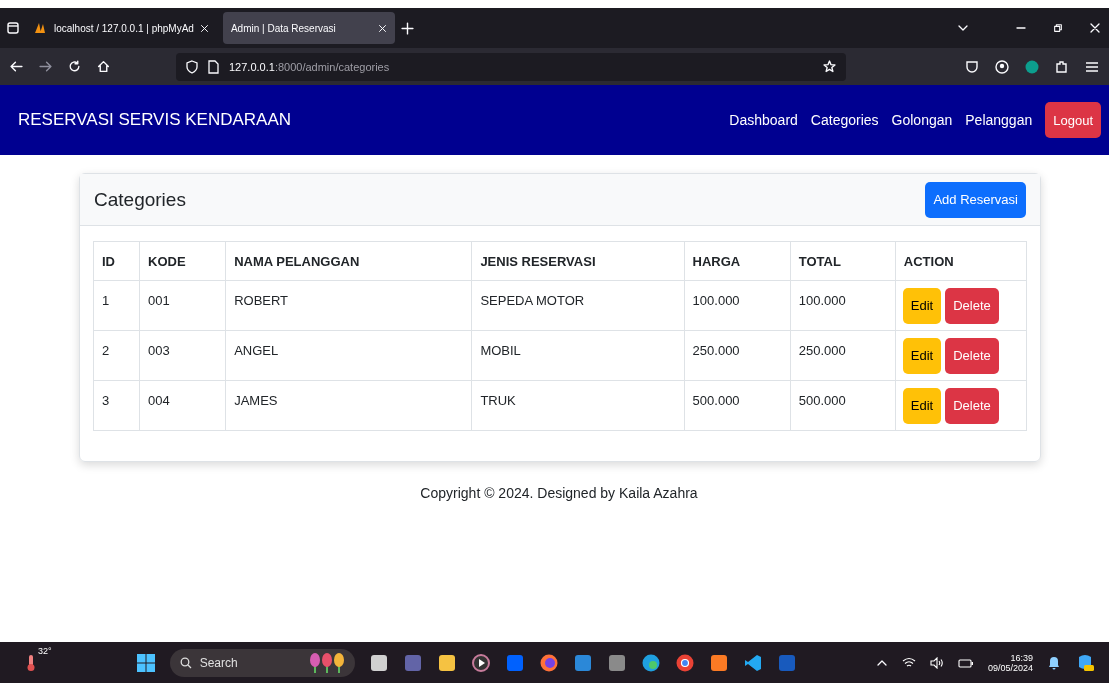 The height and width of the screenshot is (683, 1109). Describe the element at coordinates (116, 261) in the screenshot. I see `column-header: ID` at that location.